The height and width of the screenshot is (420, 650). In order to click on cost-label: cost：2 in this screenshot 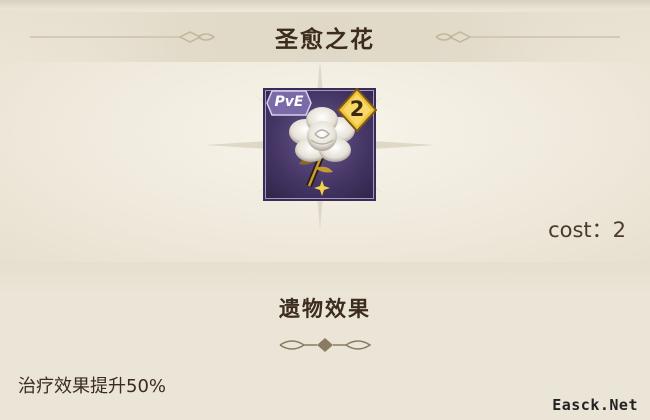, I will do `click(587, 230)`.